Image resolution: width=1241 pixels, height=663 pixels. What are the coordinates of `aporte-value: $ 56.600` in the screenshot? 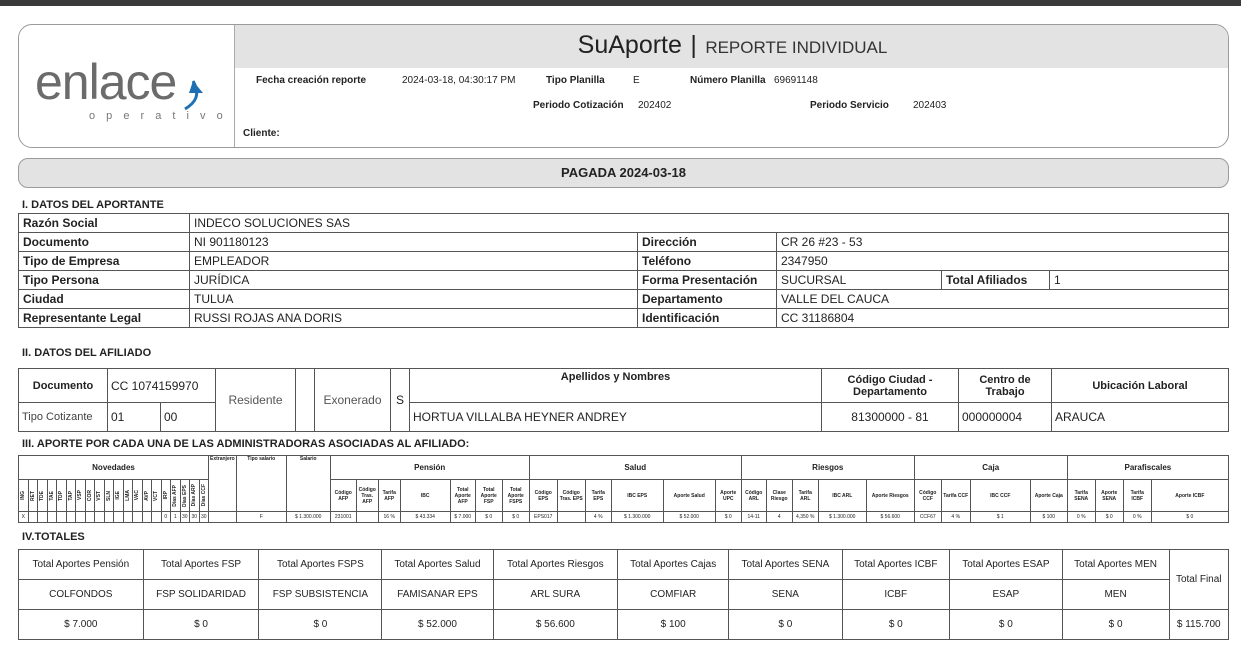 It's located at (890, 517).